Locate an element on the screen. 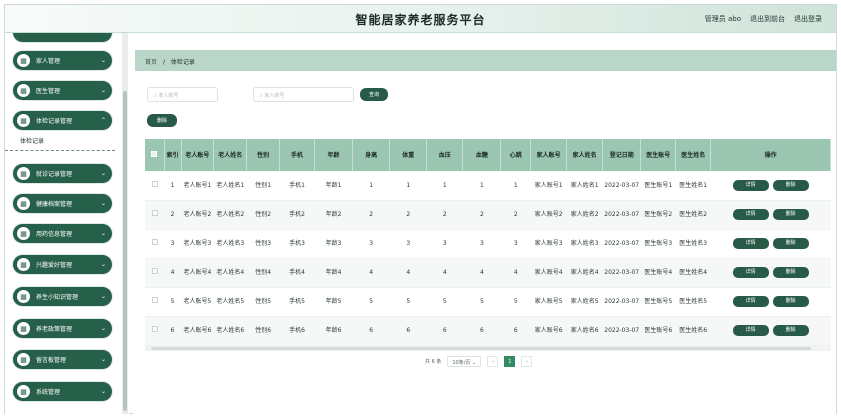 The width and height of the screenshot is (841, 420). next-page-button: › is located at coordinates (527, 361).